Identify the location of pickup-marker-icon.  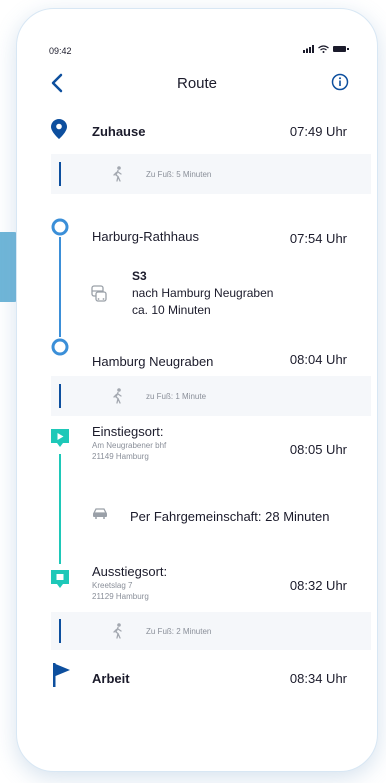
(60, 438).